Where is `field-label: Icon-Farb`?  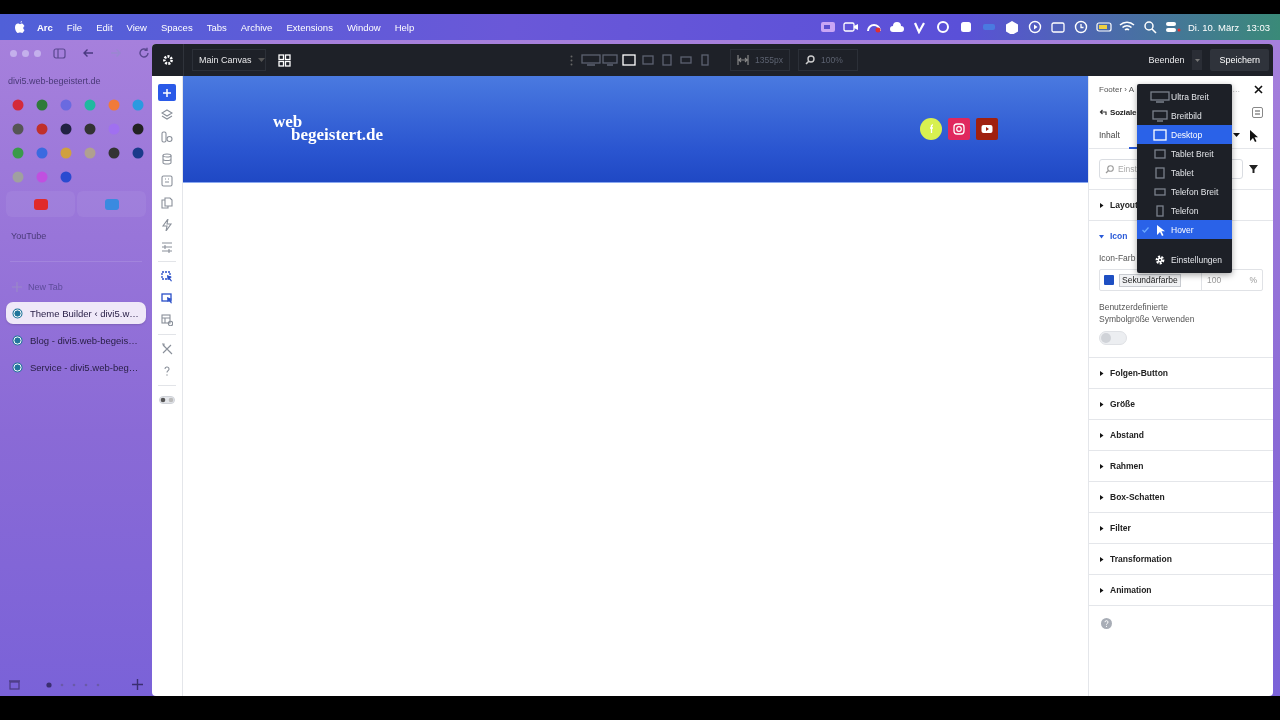 field-label: Icon-Farb is located at coordinates (1117, 258).